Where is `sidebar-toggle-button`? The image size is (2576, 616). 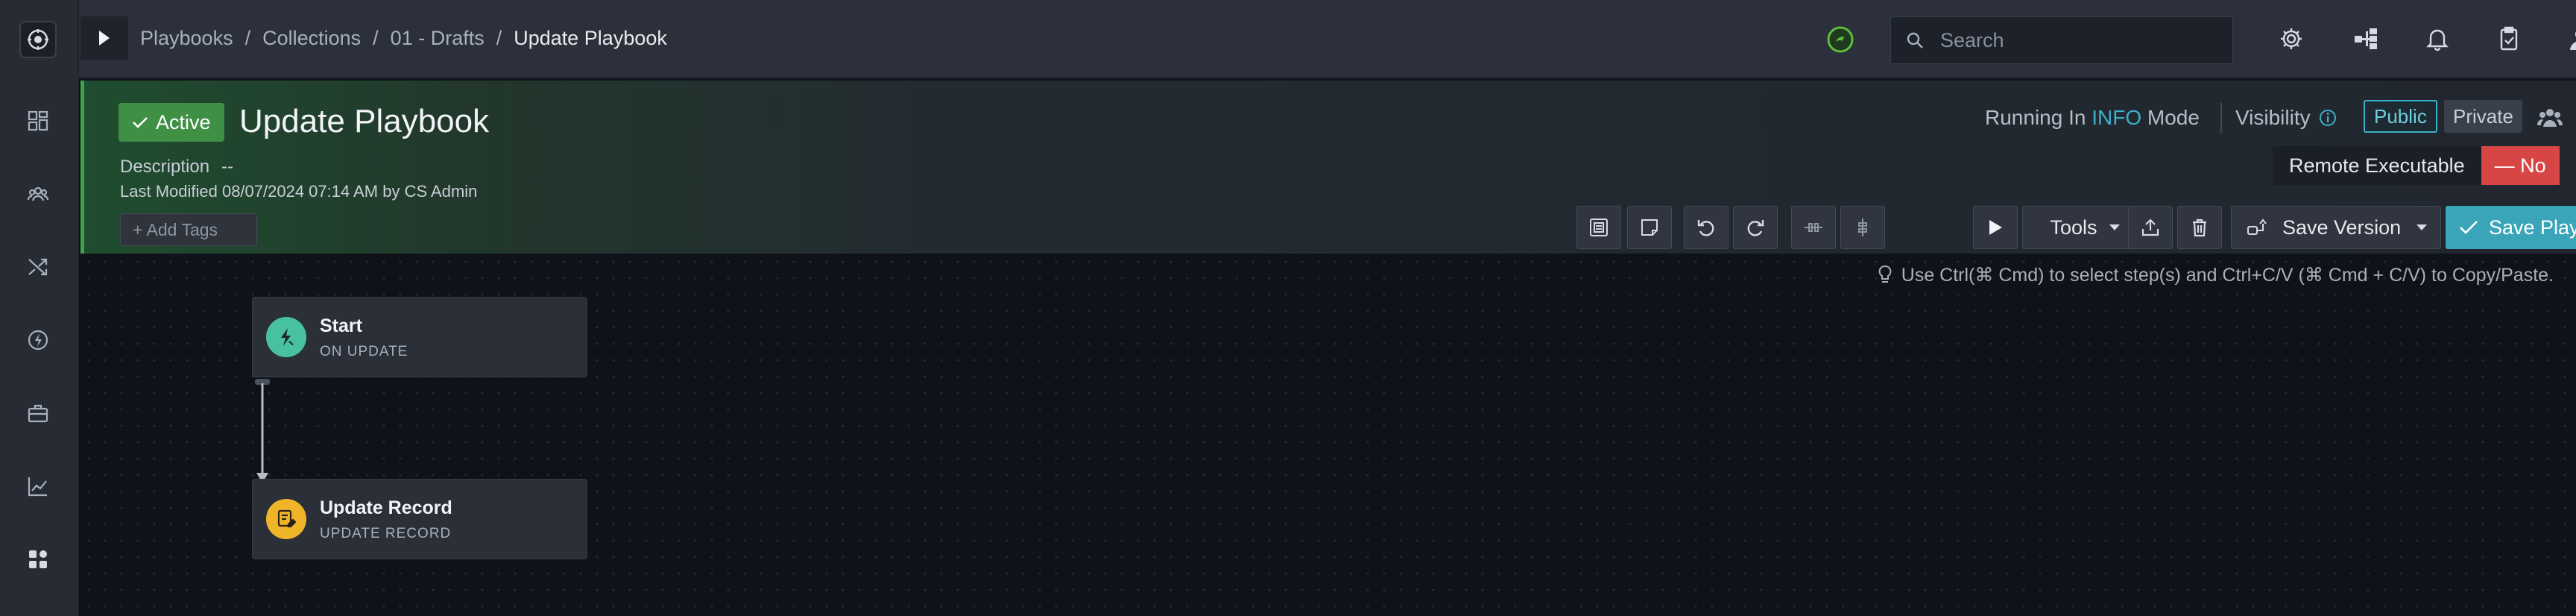
sidebar-toggle-button is located at coordinates (104, 38).